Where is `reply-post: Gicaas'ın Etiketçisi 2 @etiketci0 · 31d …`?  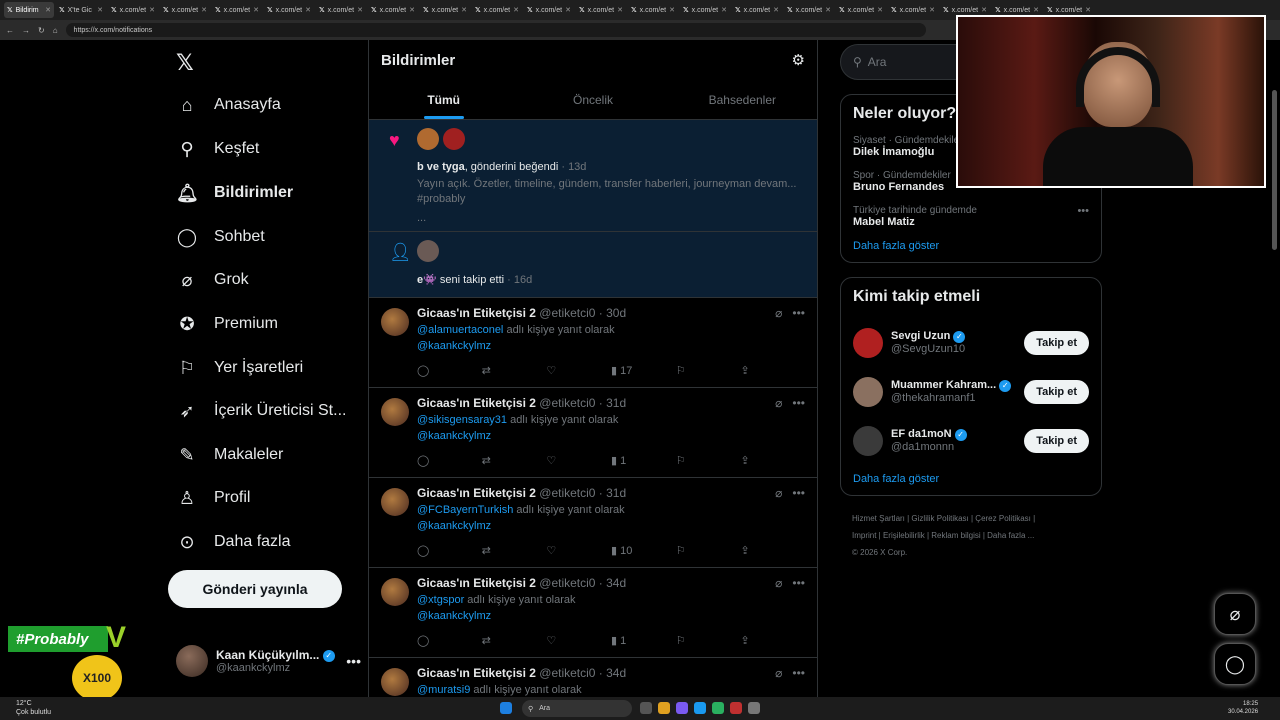
reply-post: Gicaas'ın Etiketçisi 2 @etiketci0 · 31d … is located at coordinates (593, 433).